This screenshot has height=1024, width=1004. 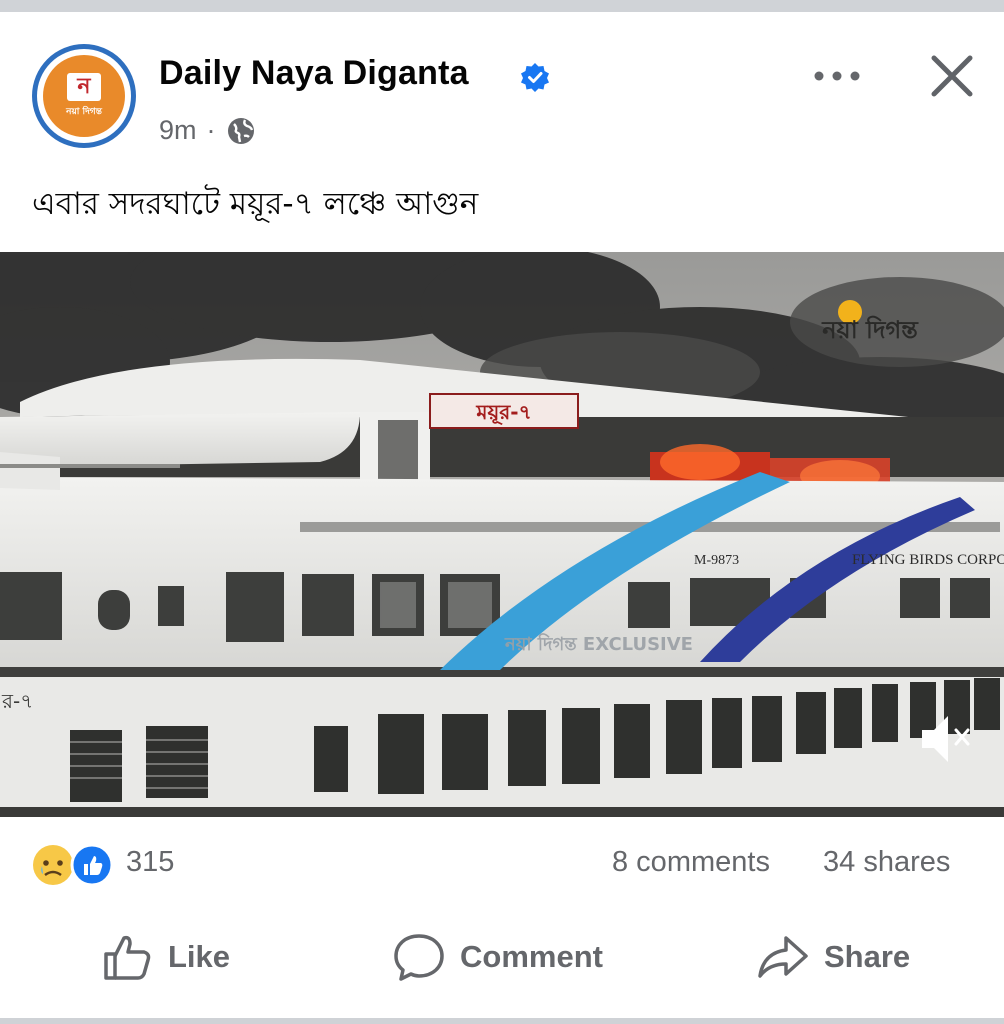 What do you see at coordinates (531, 956) in the screenshot?
I see `comment-label: Comment` at bounding box center [531, 956].